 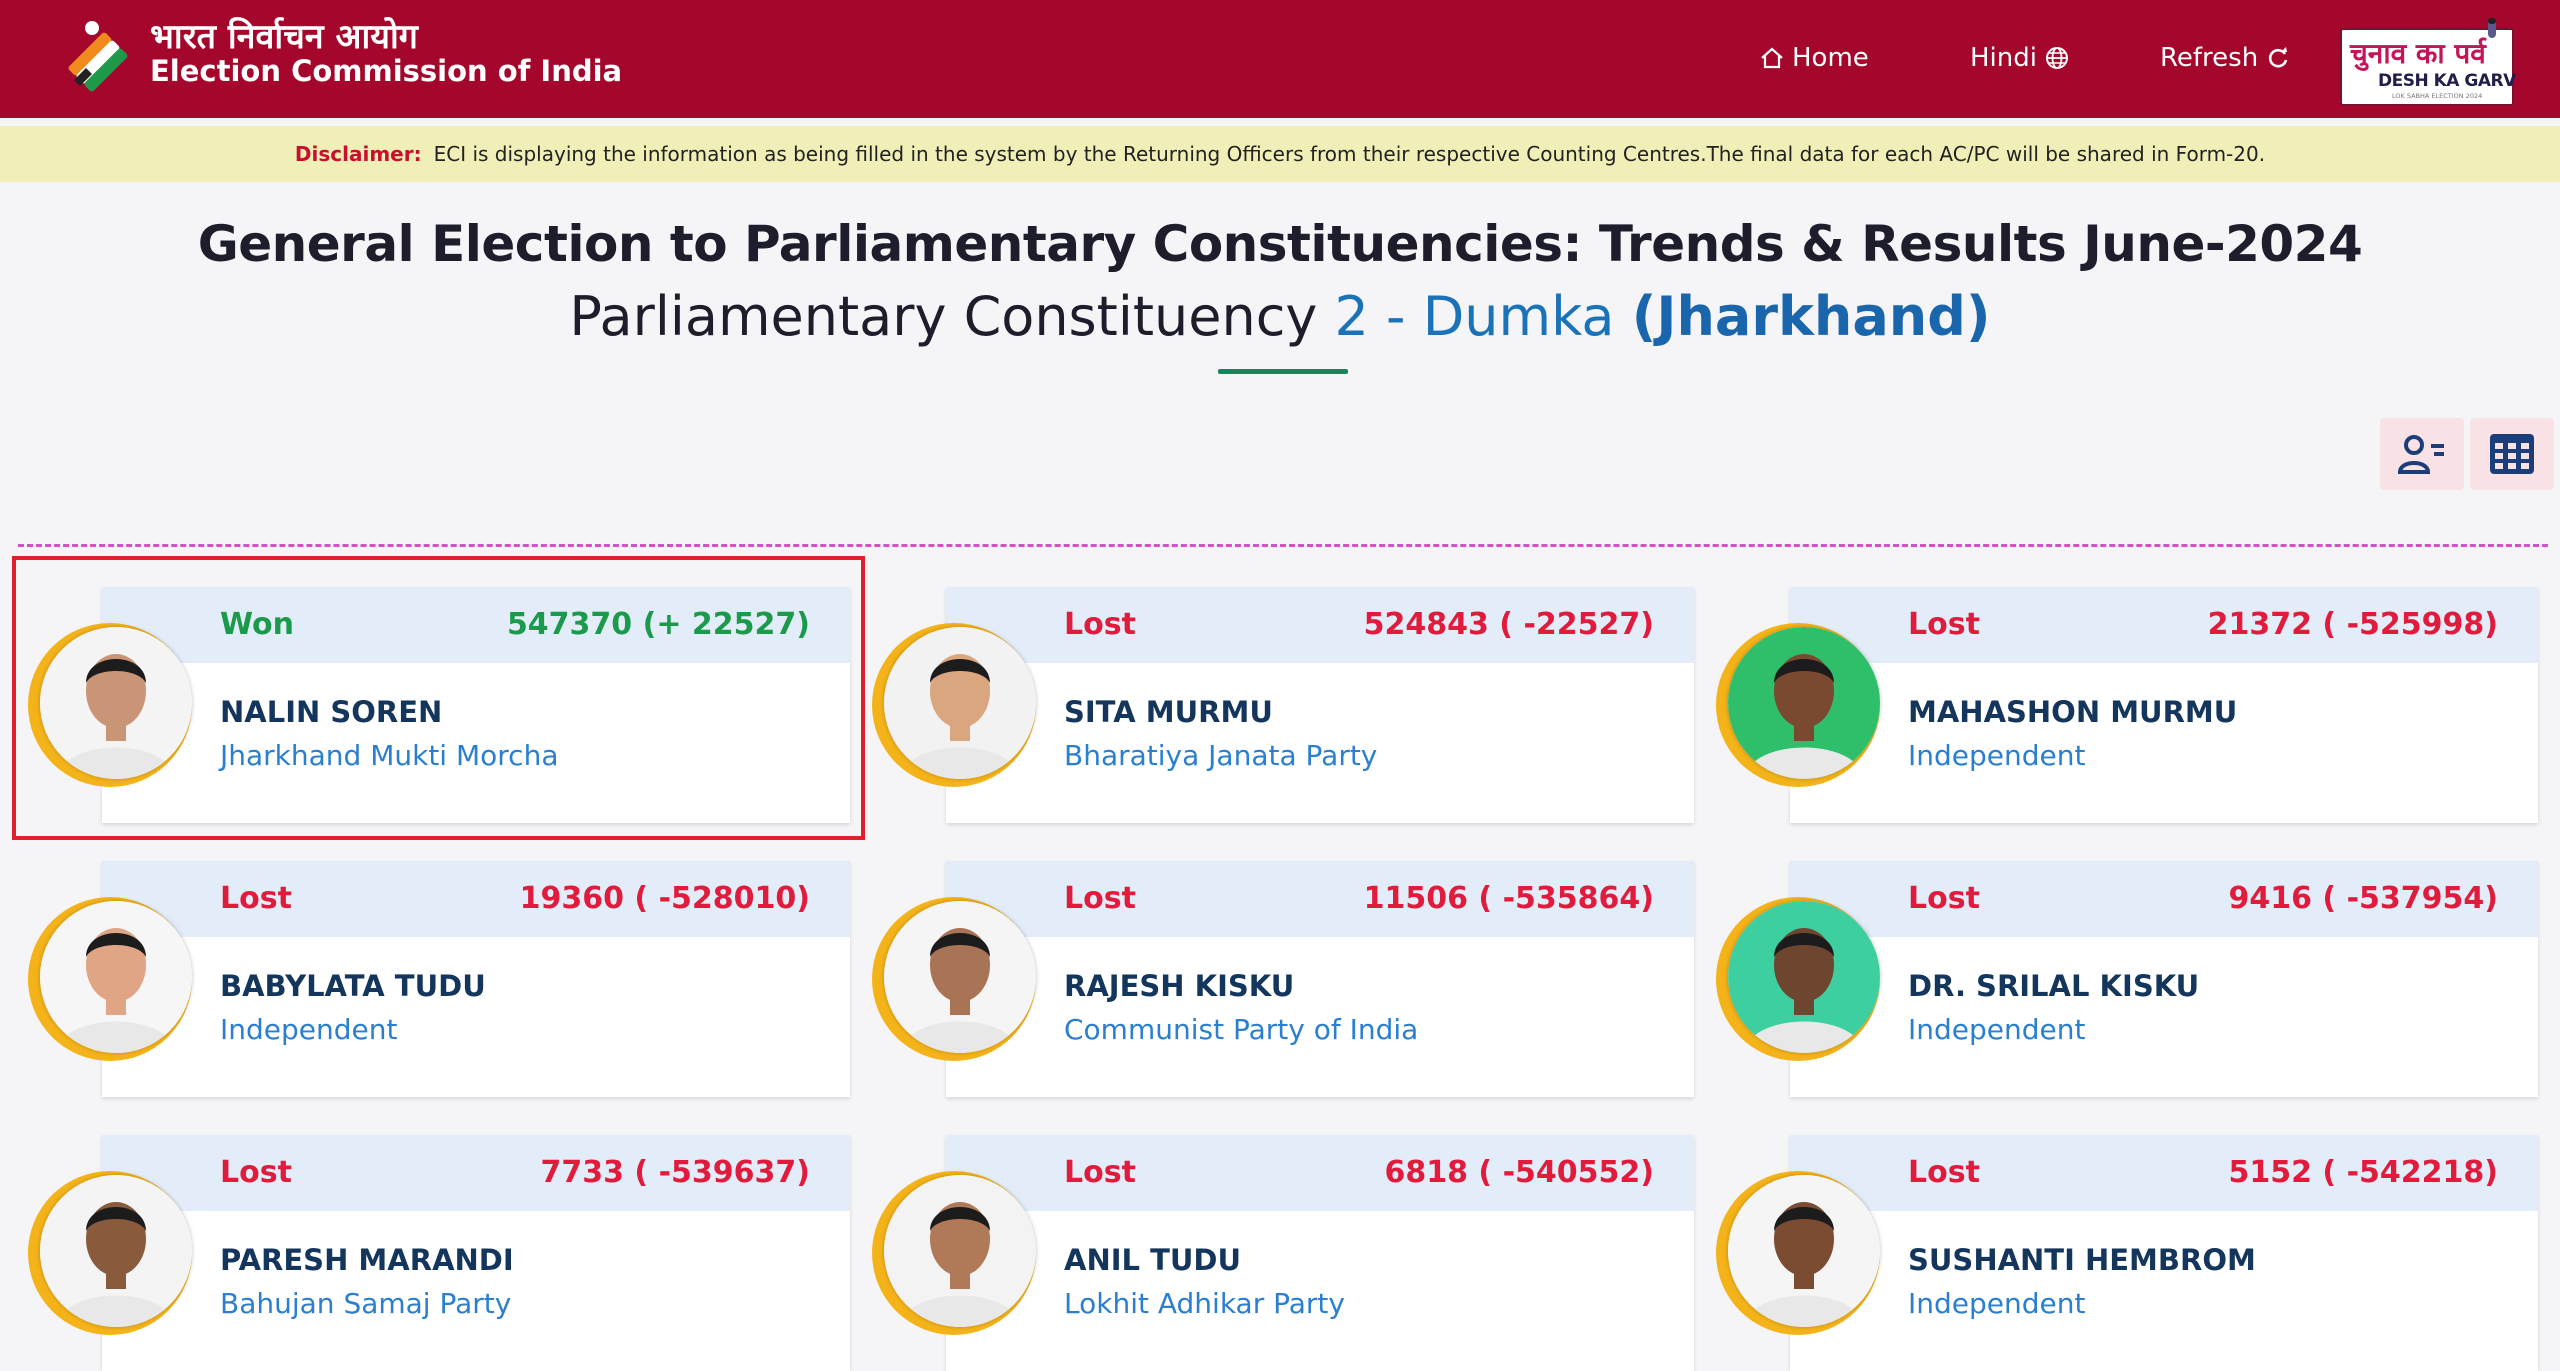 I want to click on party-name: Communist Party of India, so click(x=1241, y=1029).